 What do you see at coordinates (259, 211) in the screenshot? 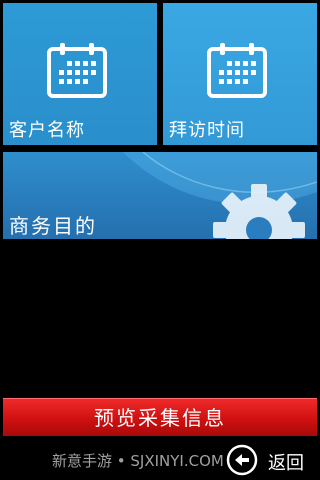
I see `gear-icon` at bounding box center [259, 211].